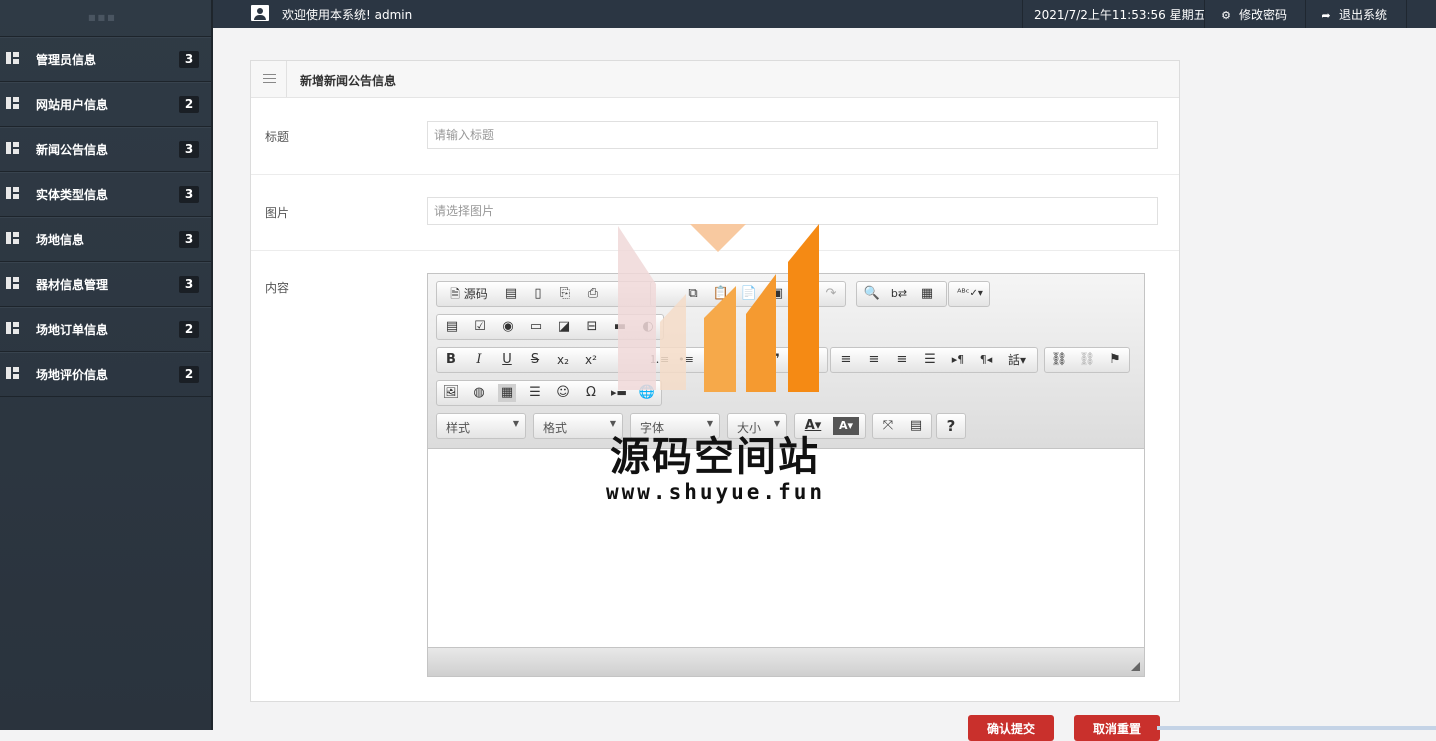  I want to click on sidebar-item: 场地订单信息 2, so click(105, 329).